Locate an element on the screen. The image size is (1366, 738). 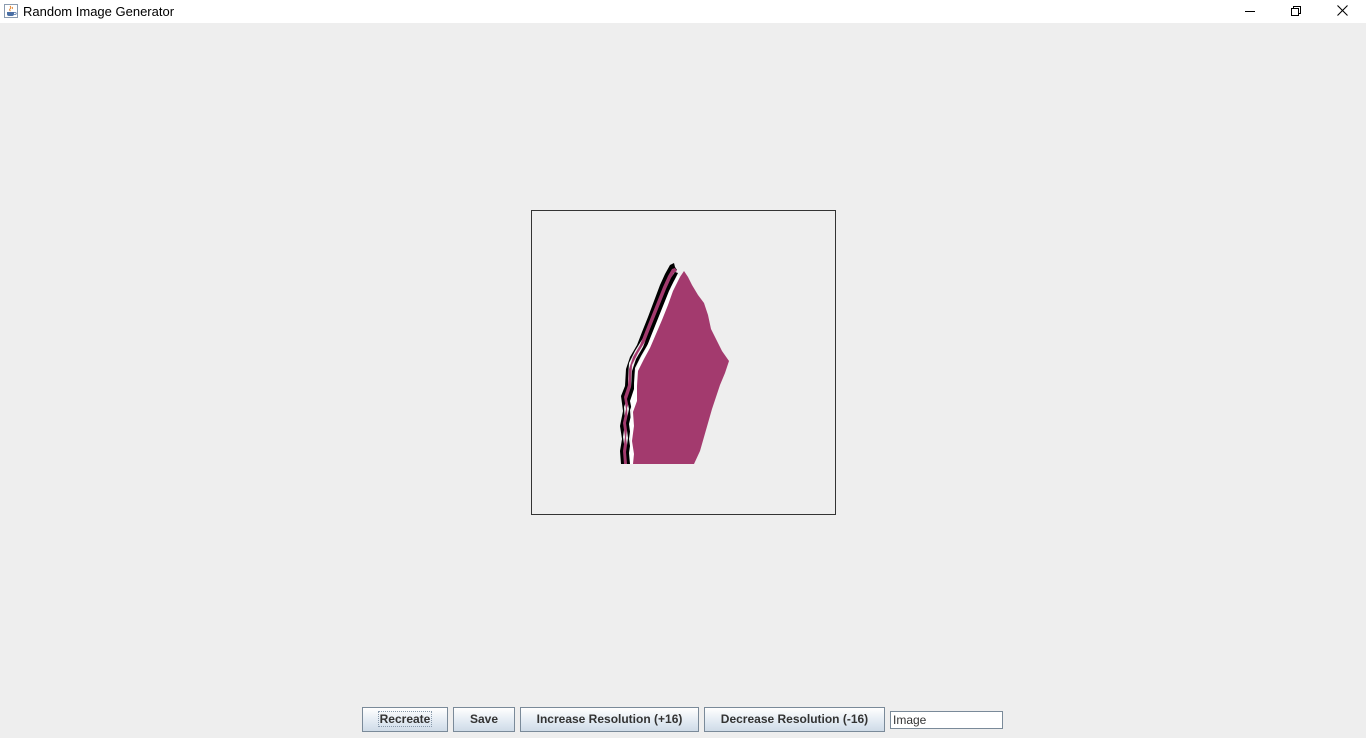
image-name-field is located at coordinates (946, 720).